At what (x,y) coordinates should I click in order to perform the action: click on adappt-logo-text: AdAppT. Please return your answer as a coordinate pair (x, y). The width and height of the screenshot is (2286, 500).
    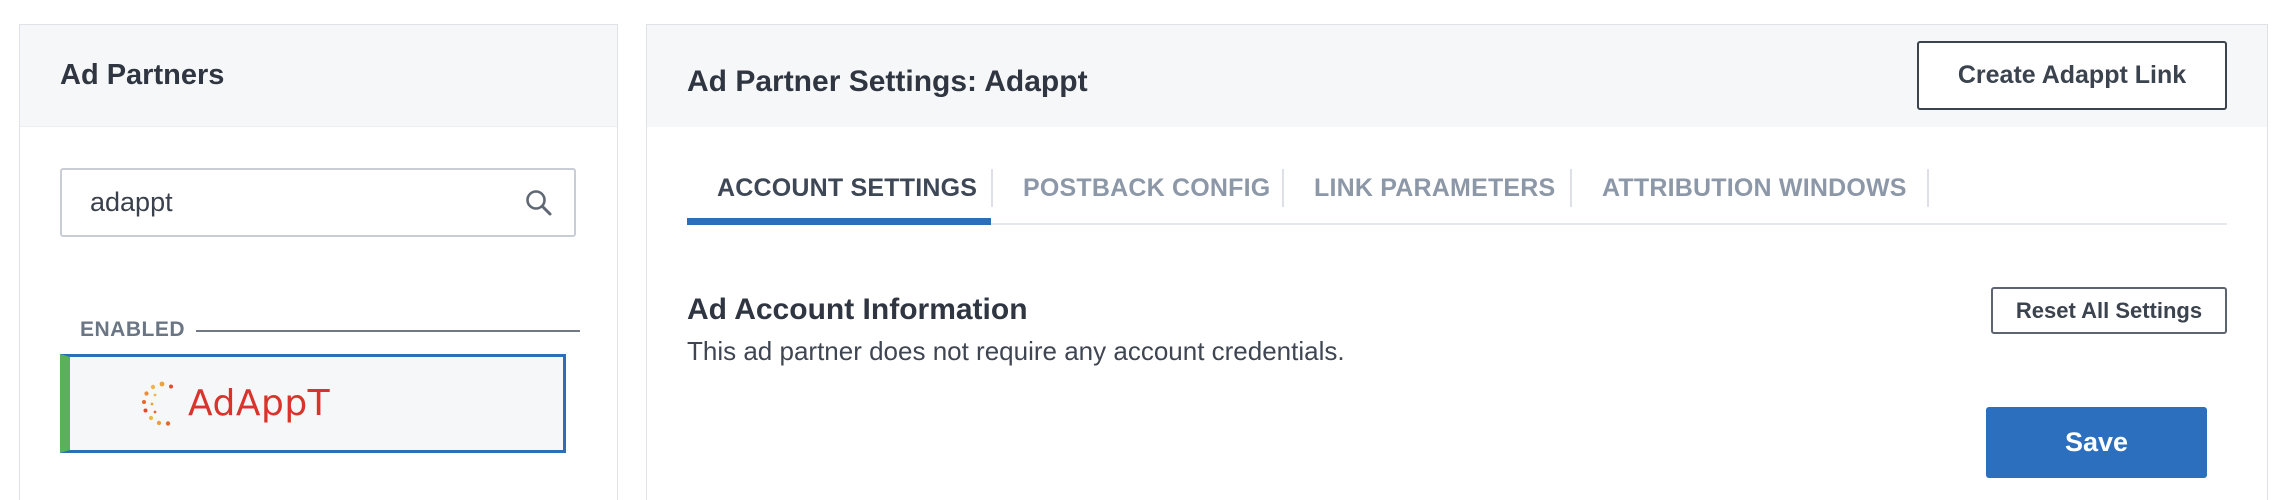
    Looking at the image, I should click on (259, 403).